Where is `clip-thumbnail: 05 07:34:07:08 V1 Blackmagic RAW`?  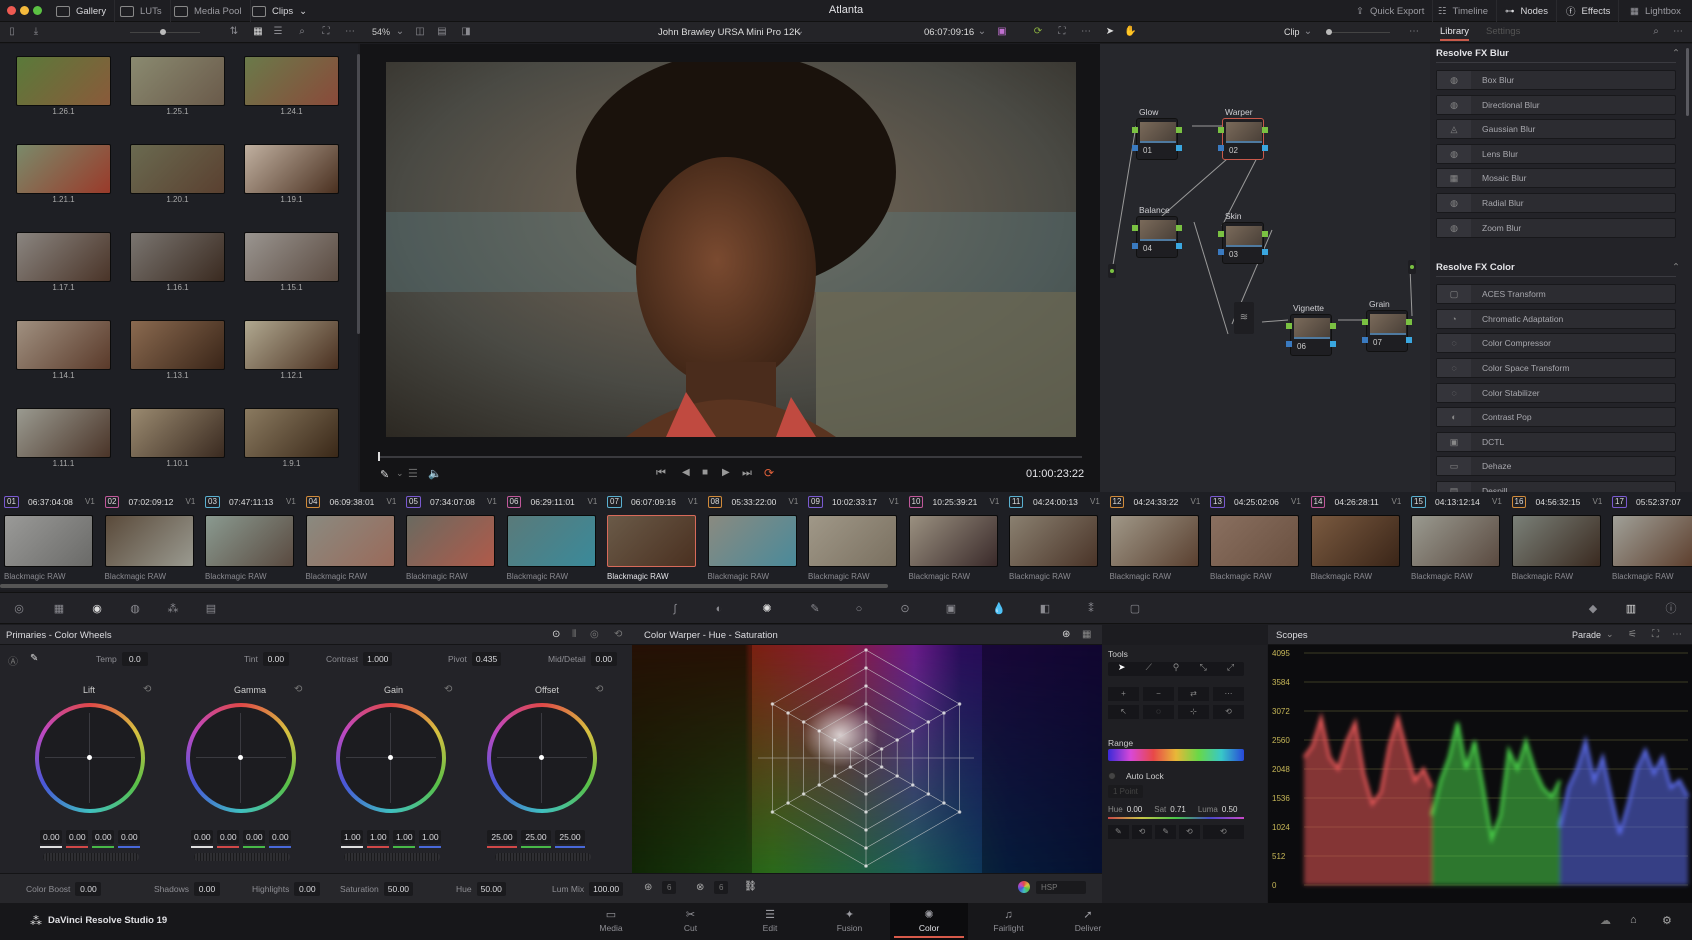 clip-thumbnail: 05 07:34:07:08 V1 Blackmagic RAW is located at coordinates (449, 538).